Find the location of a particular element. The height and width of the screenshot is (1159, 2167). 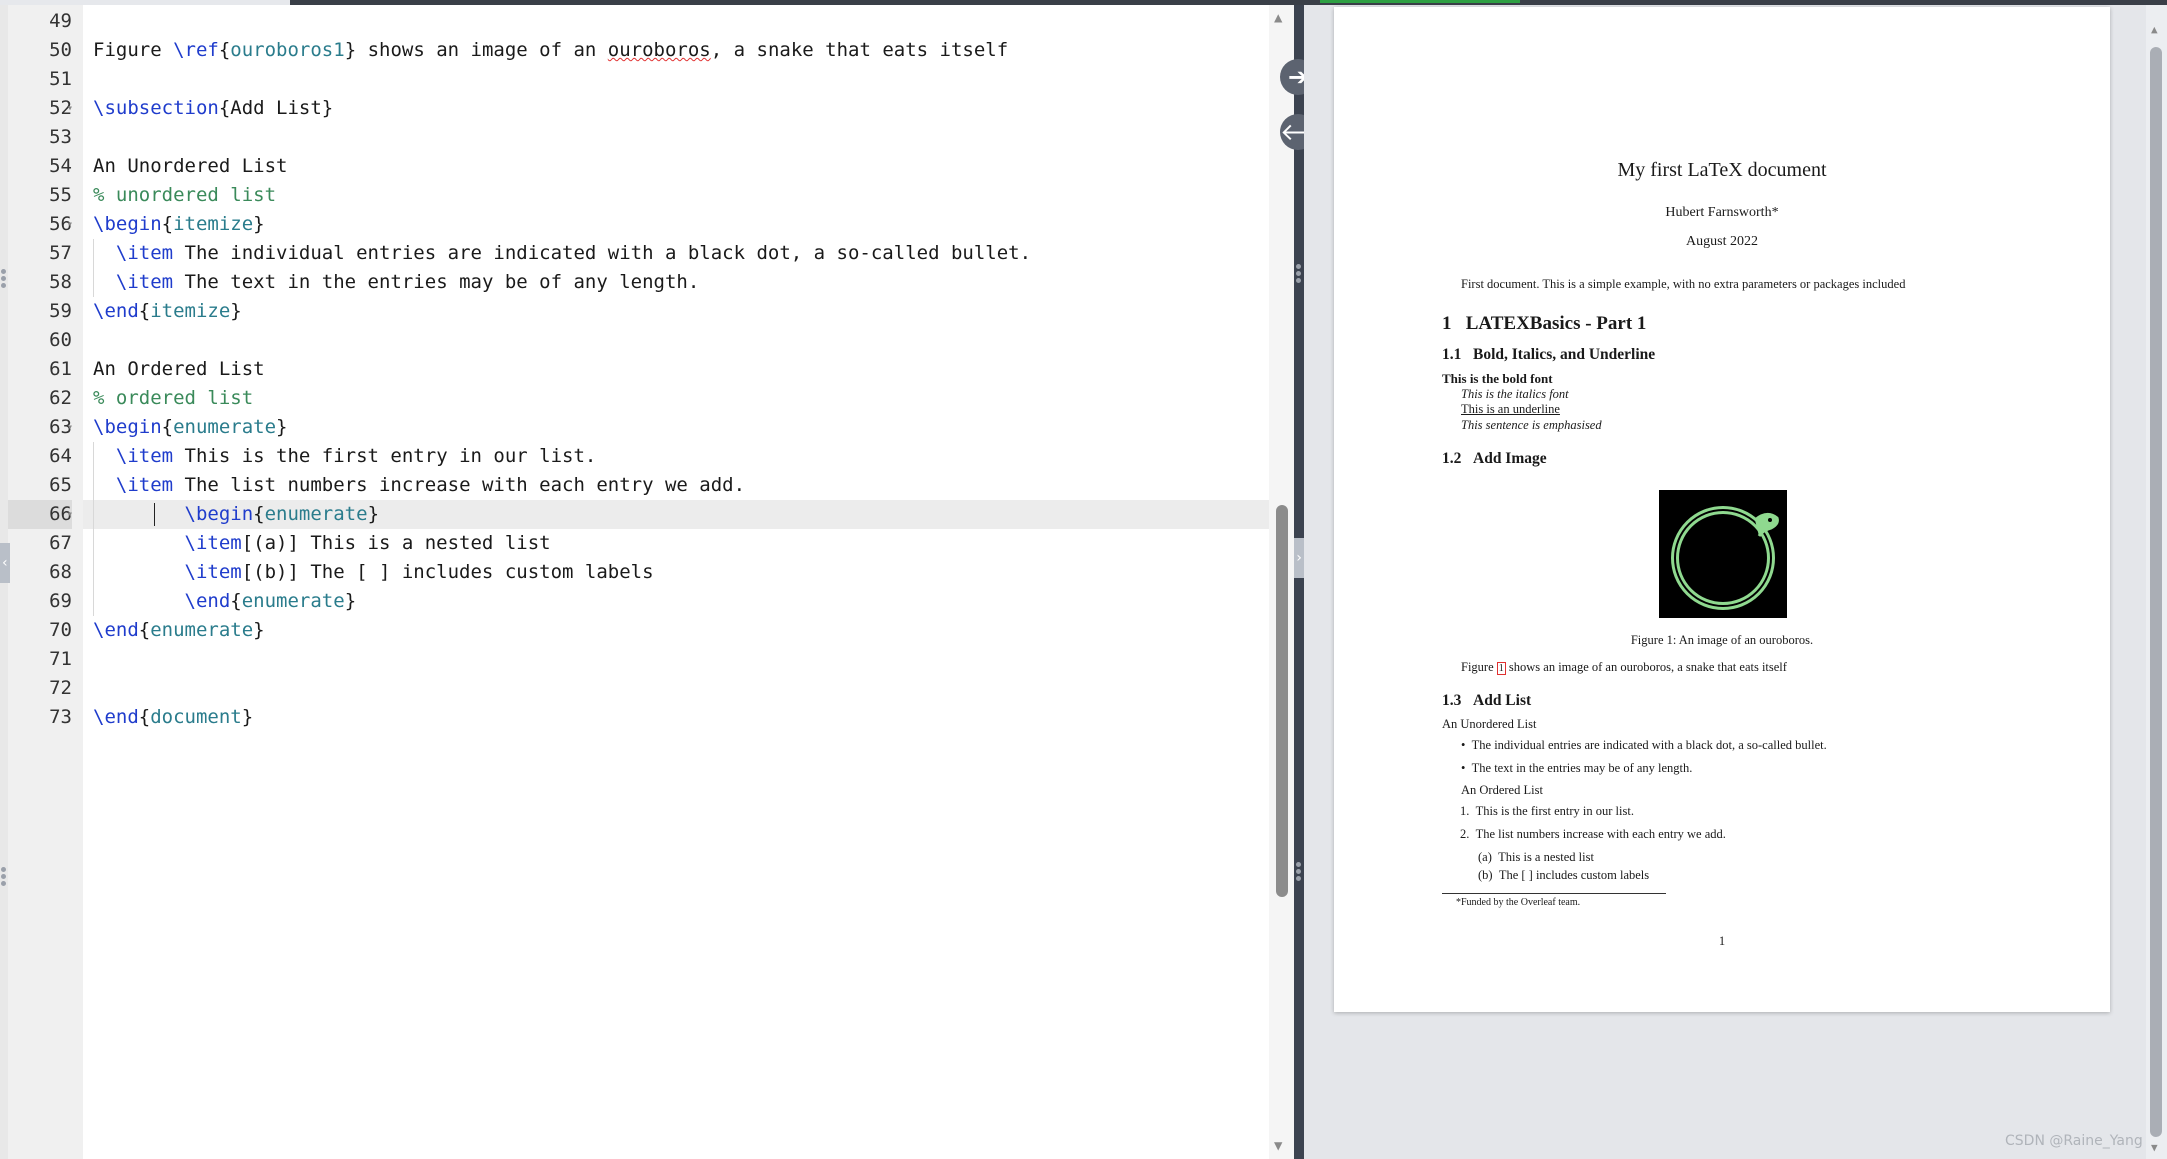

code-line: 52 ▾ \subsection{Add List} is located at coordinates (701, 108).